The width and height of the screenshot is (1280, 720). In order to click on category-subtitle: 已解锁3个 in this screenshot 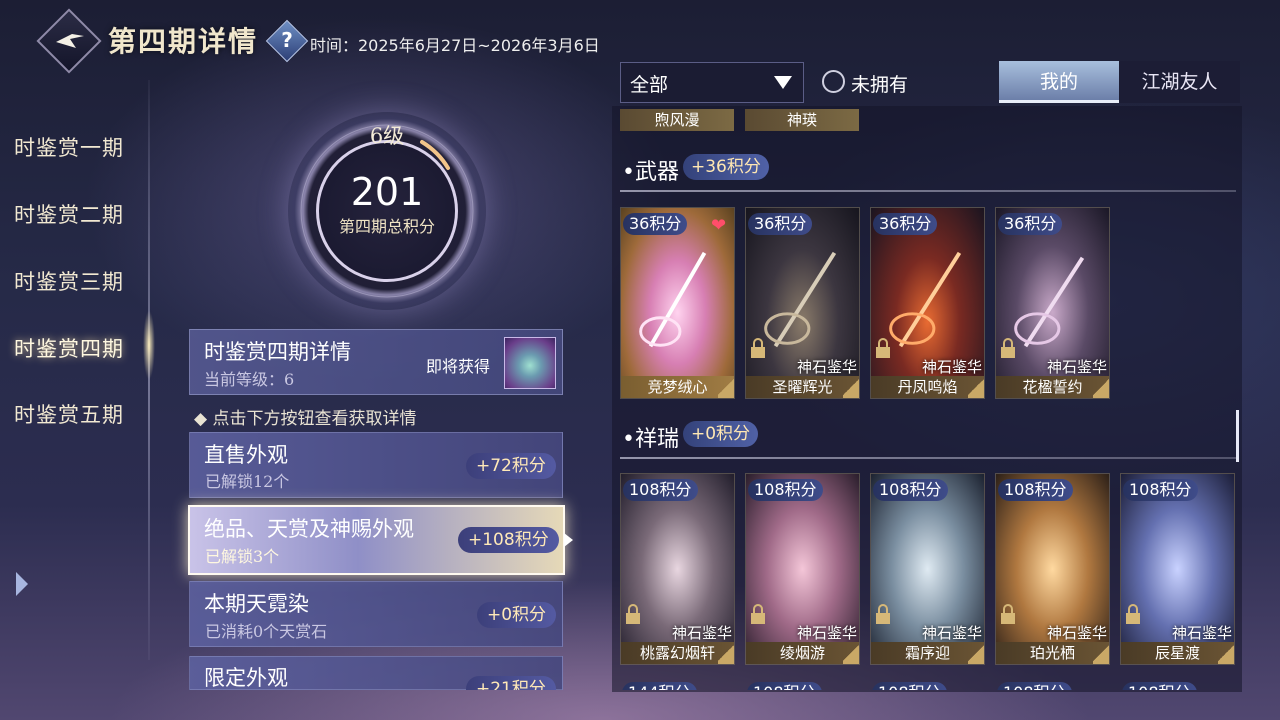, I will do `click(242, 556)`.